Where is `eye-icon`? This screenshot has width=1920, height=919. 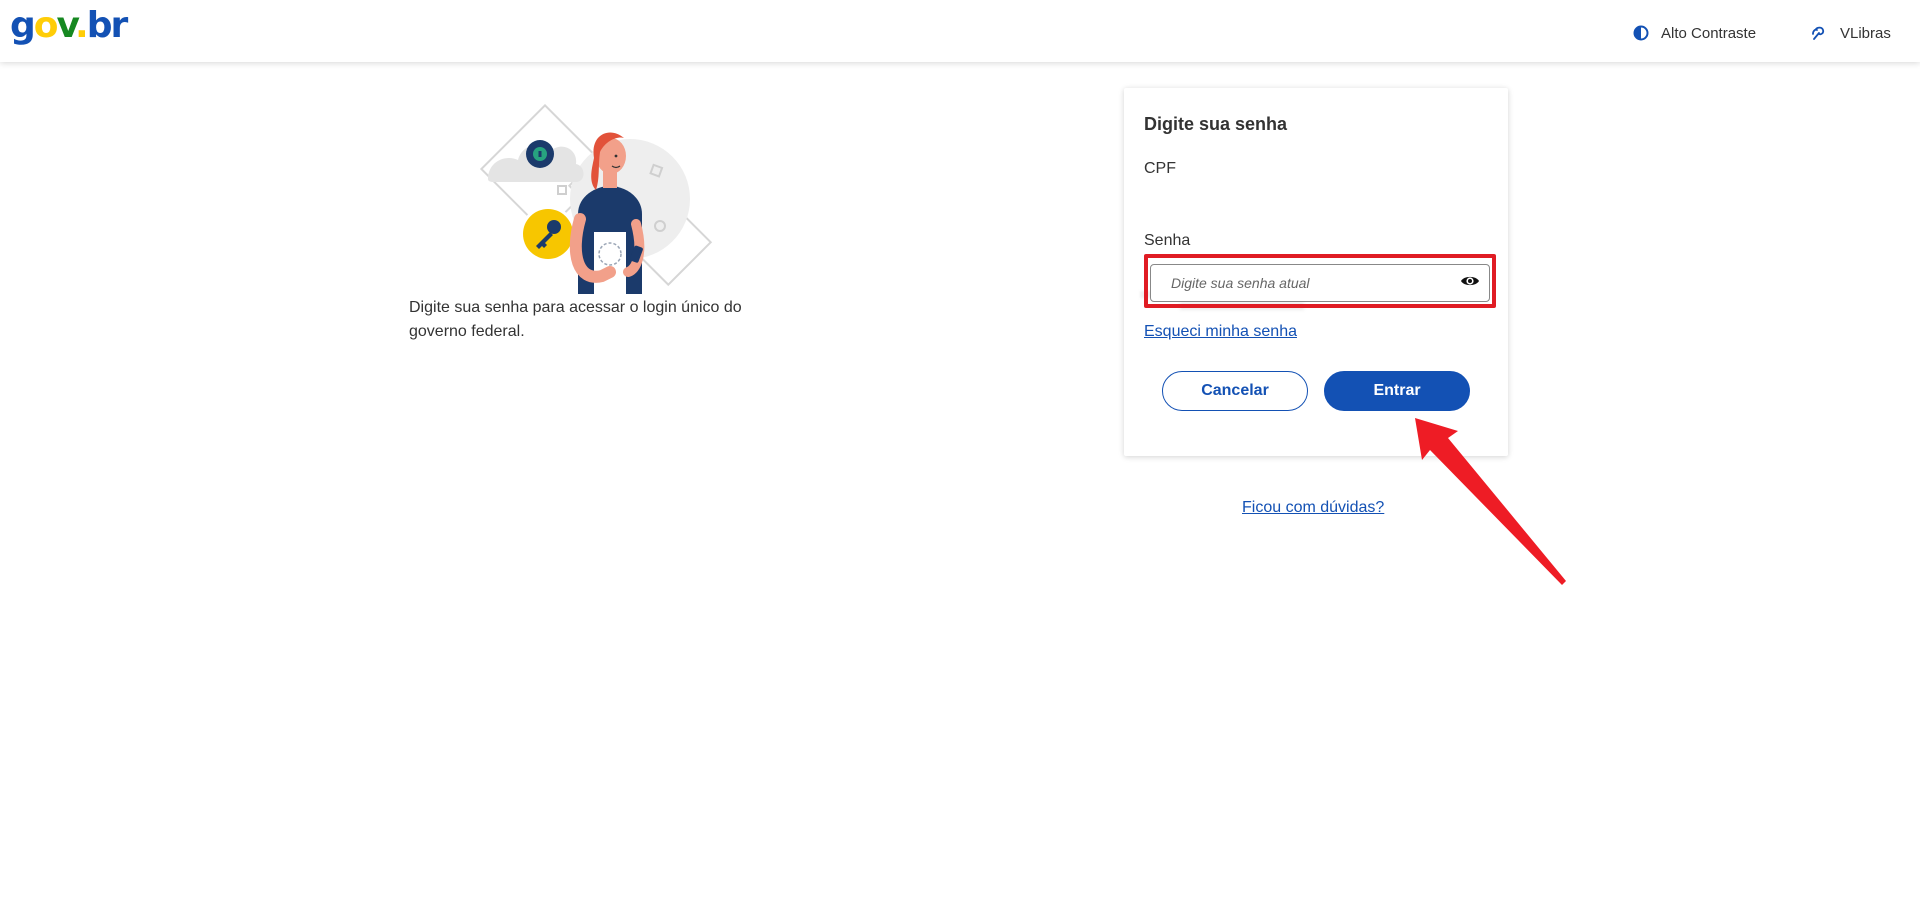 eye-icon is located at coordinates (1470, 283).